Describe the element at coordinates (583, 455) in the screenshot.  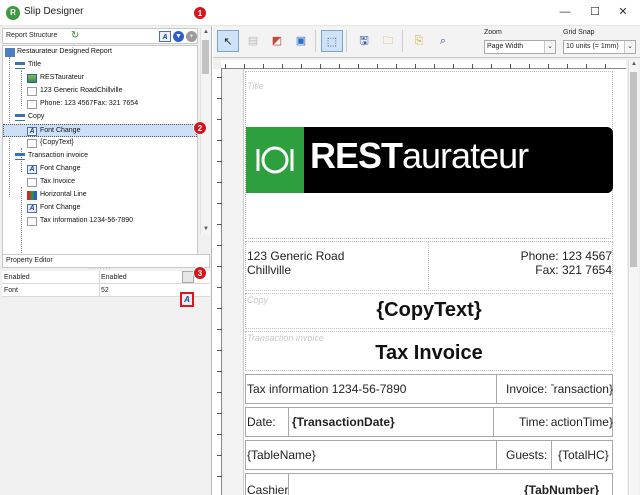
I see `guests-value: {TotalHC}` at that location.